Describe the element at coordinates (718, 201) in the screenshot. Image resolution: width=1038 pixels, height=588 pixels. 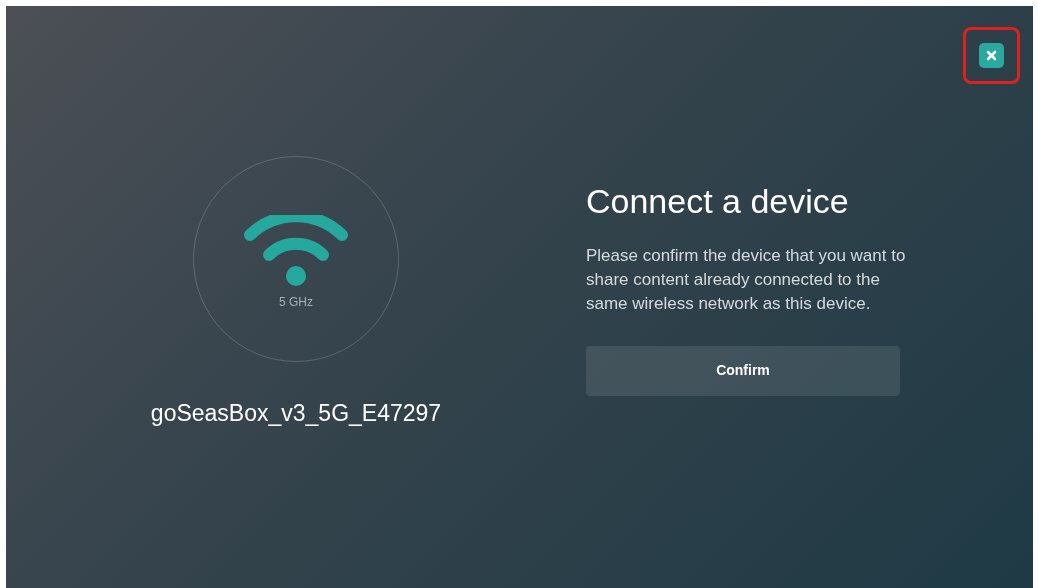
I see `dialog-title: Connect a device` at that location.